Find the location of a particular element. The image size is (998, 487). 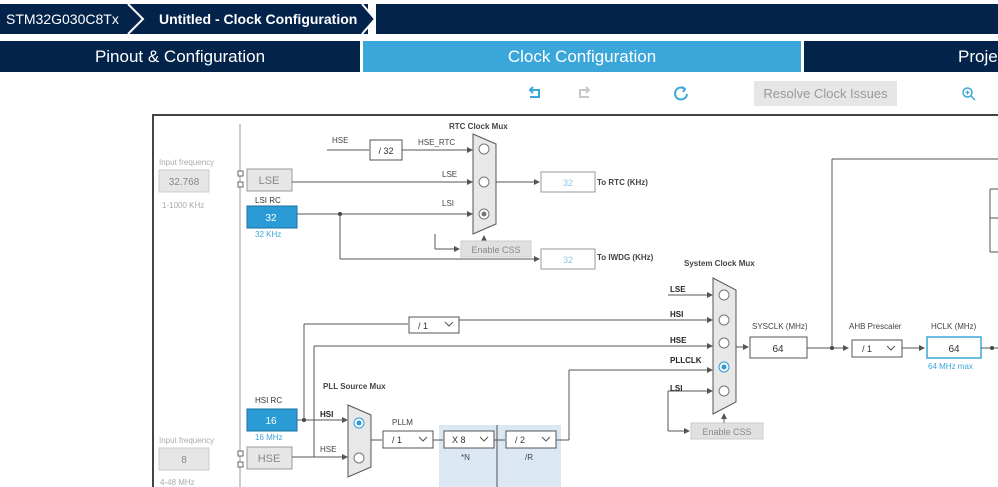

rtc-hse-rtc-label: HSE_RTC is located at coordinates (436, 142).